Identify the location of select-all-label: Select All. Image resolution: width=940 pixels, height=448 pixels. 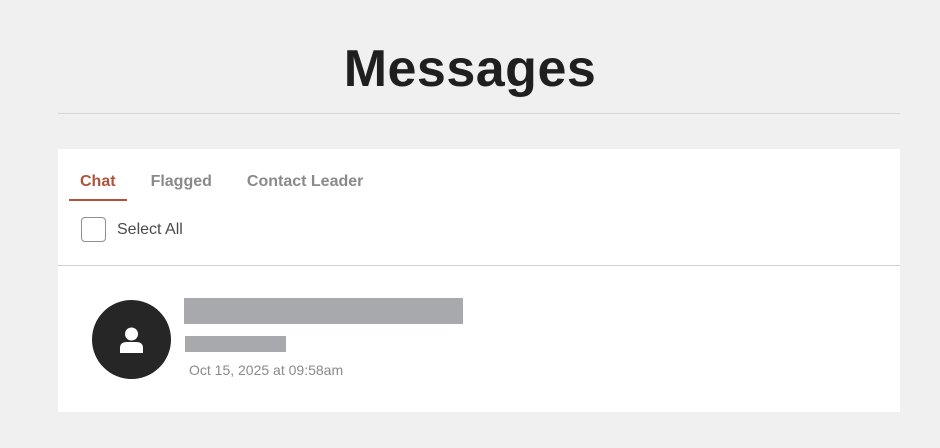
(150, 229).